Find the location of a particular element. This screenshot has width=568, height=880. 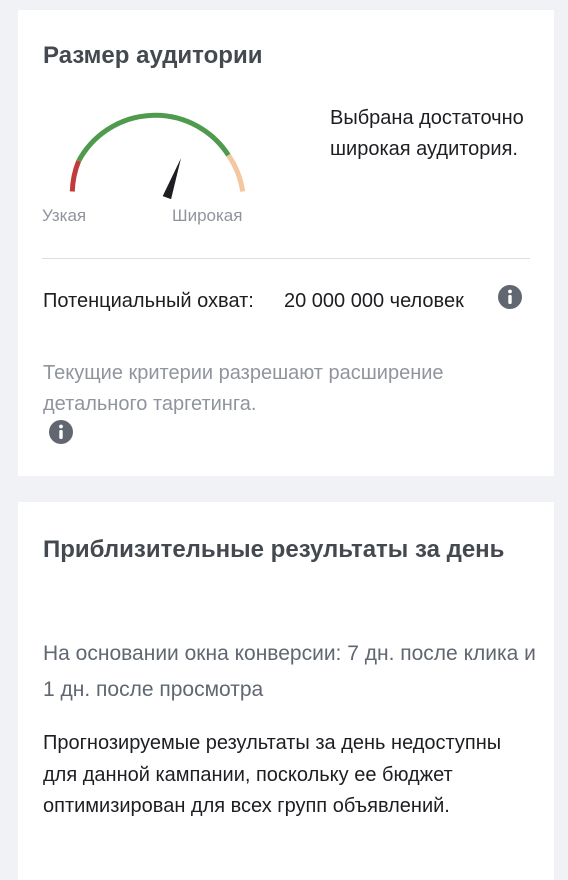

gauge-arc-ok is located at coordinates (153, 137).